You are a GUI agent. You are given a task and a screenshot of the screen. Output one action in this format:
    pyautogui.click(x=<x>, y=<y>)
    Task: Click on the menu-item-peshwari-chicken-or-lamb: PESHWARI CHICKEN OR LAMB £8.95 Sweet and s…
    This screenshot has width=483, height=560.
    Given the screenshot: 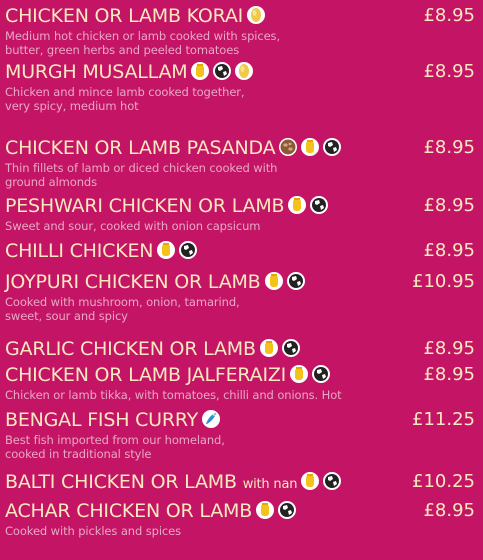 What is the action you would take?
    pyautogui.click(x=241, y=213)
    